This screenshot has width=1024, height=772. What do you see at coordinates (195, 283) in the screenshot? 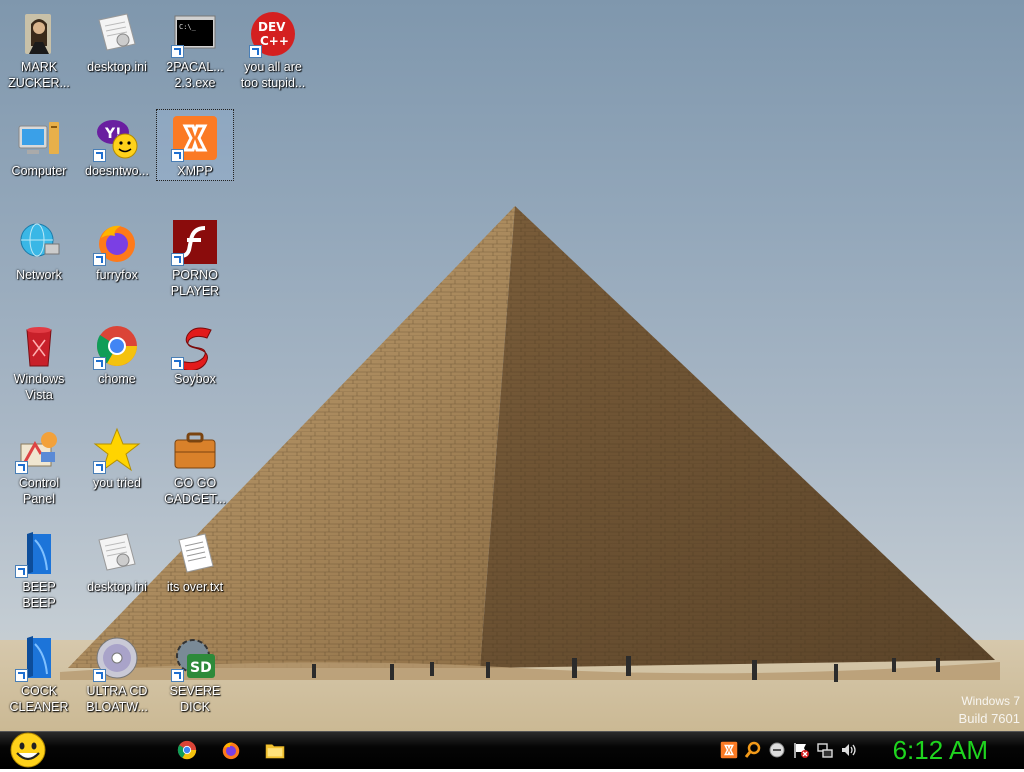
I see `icon-label: PORNO PLAYER` at bounding box center [195, 283].